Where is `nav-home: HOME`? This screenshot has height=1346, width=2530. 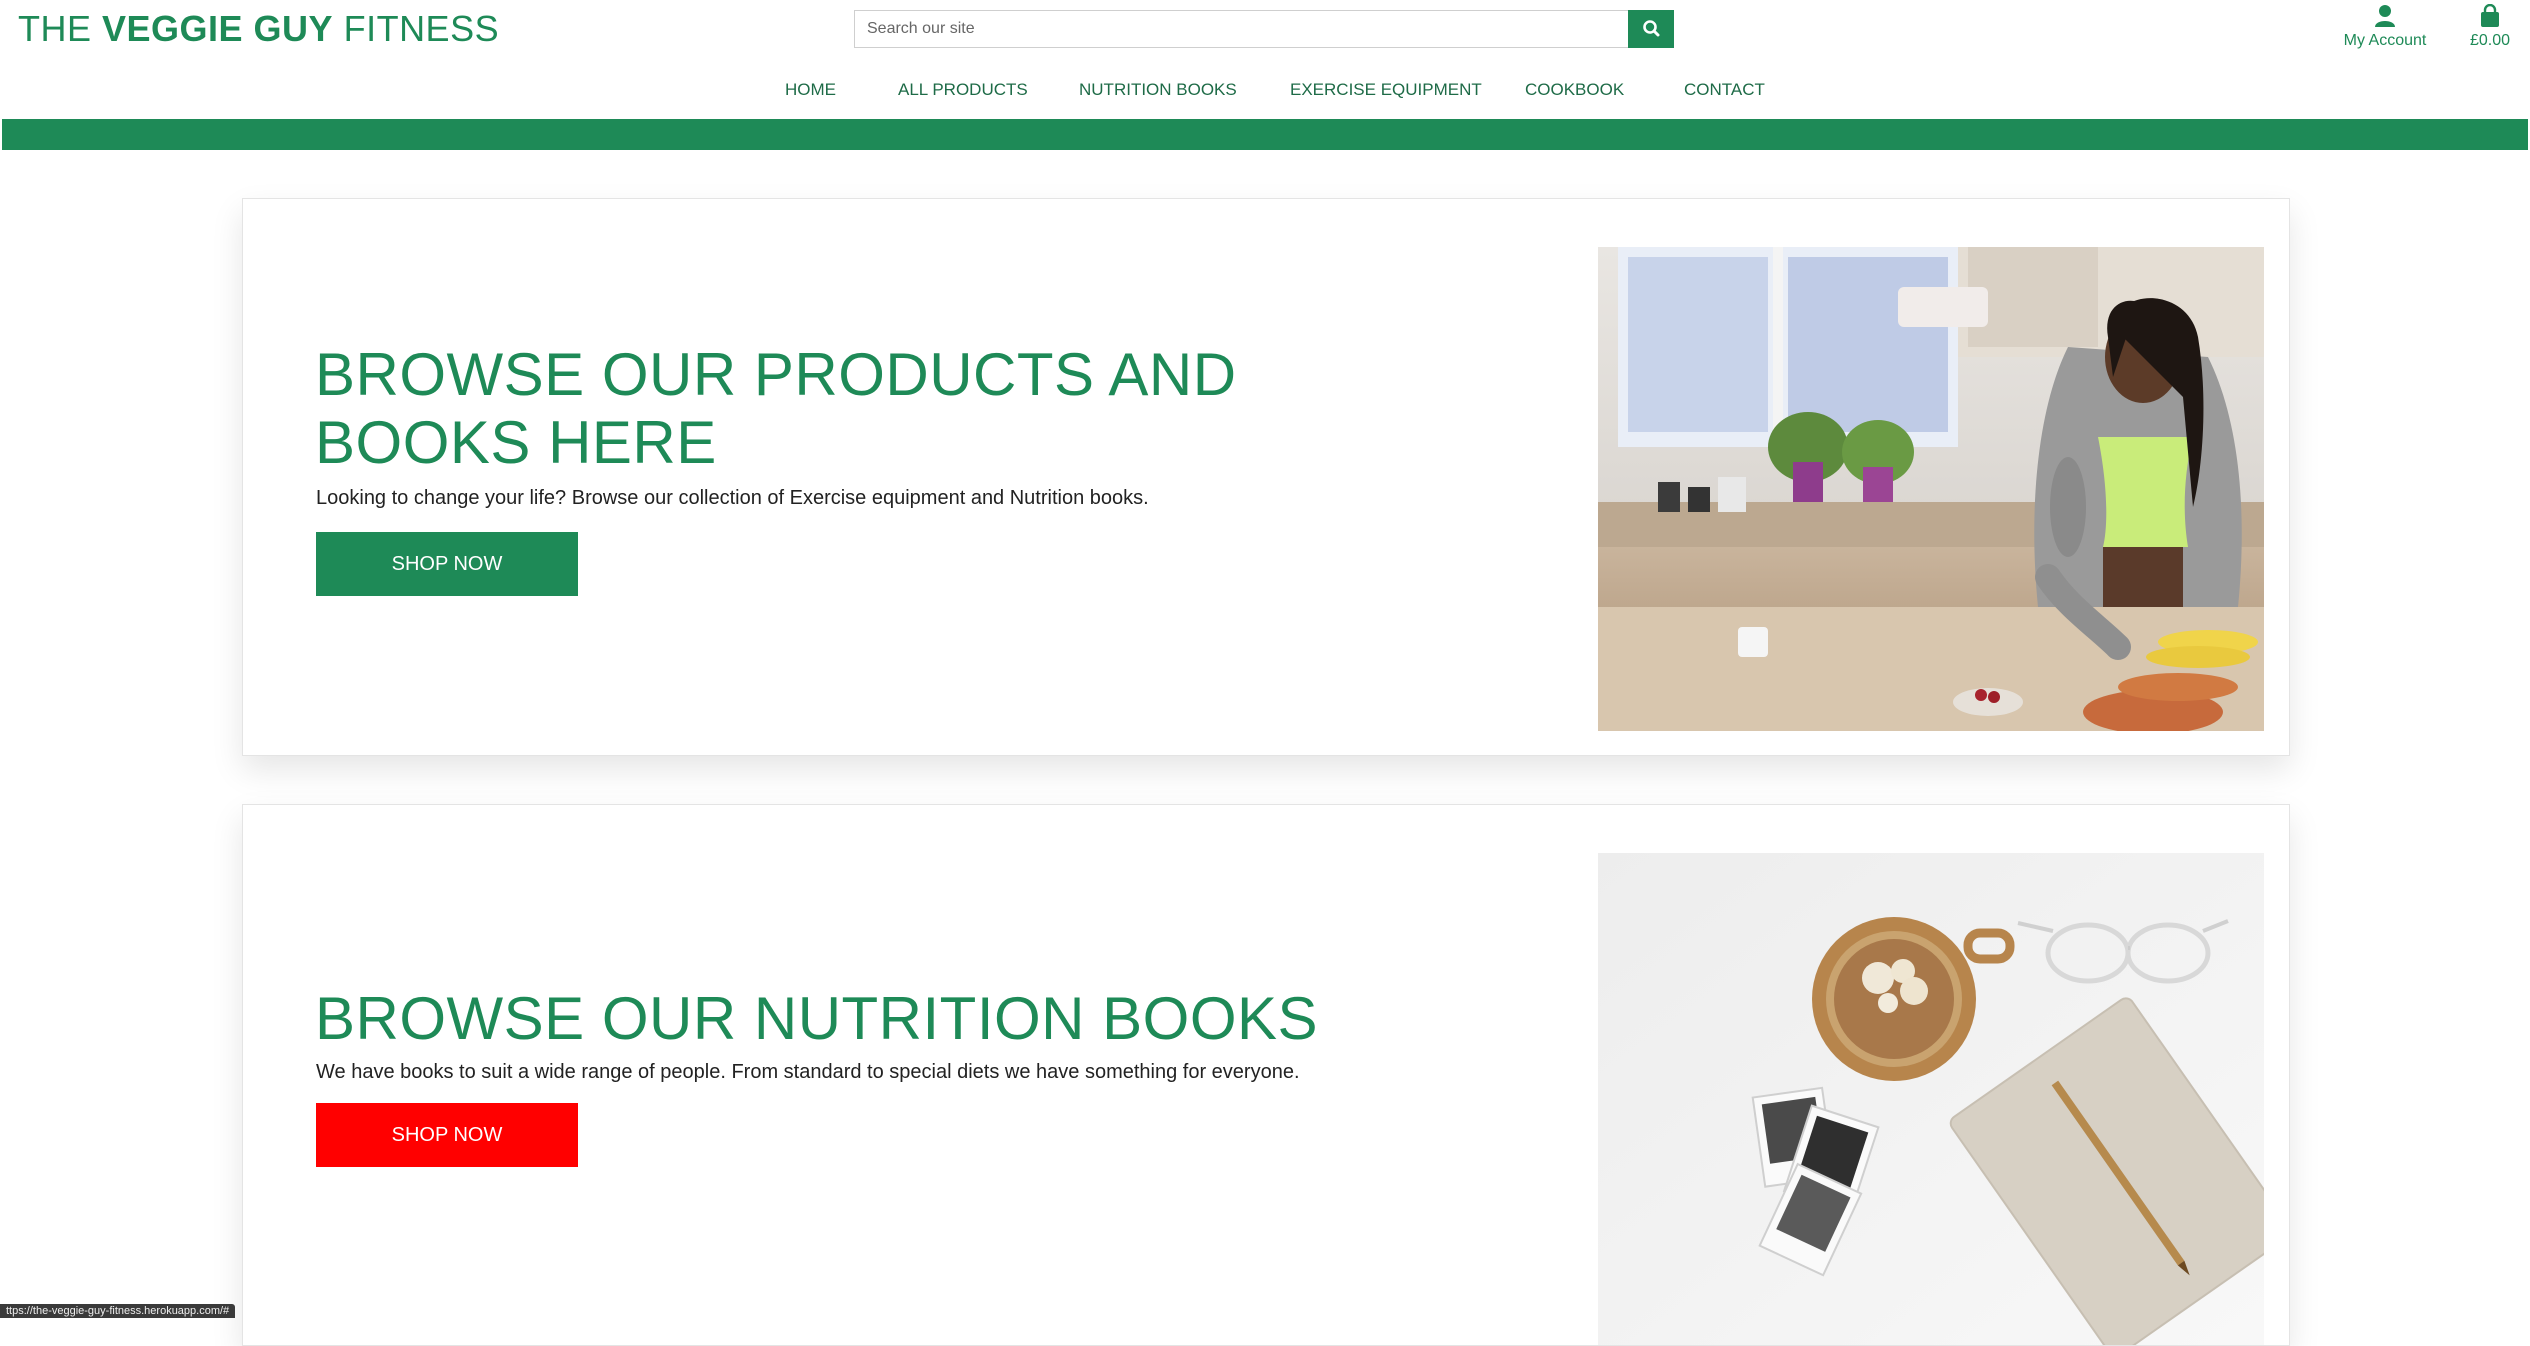 nav-home: HOME is located at coordinates (810, 90).